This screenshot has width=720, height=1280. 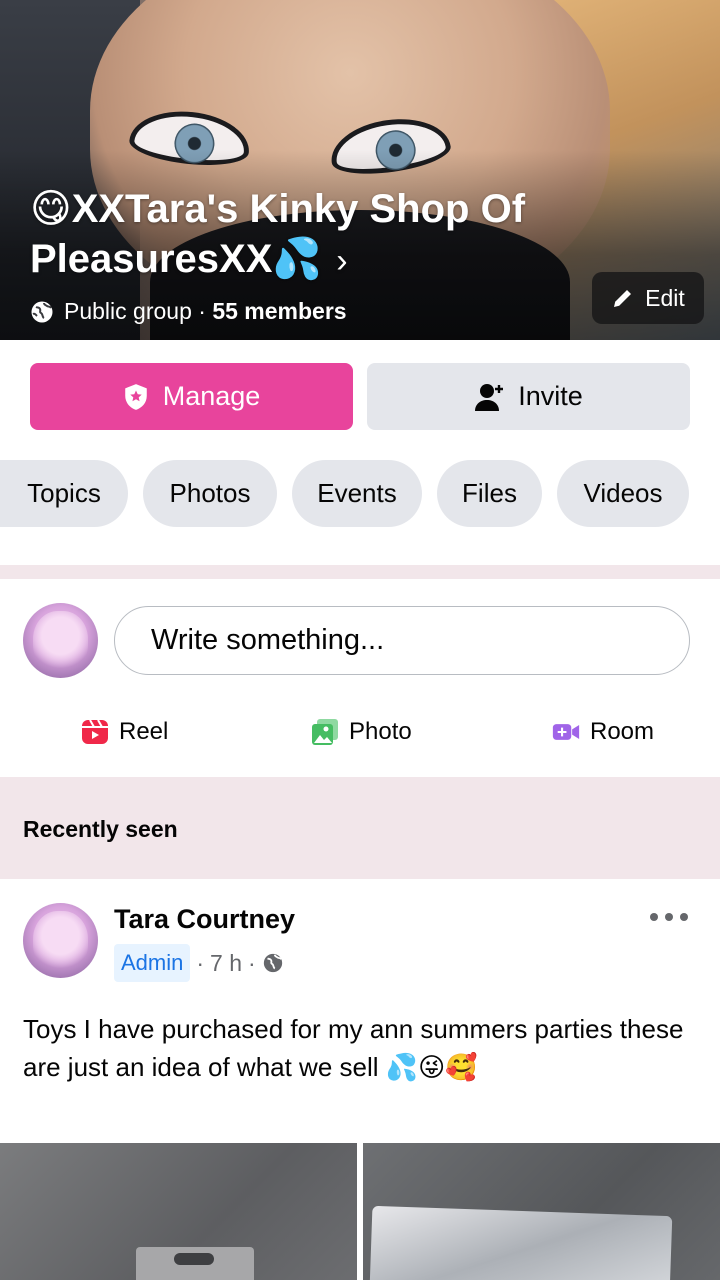 I want to click on invite-label: Invite, so click(x=550, y=396).